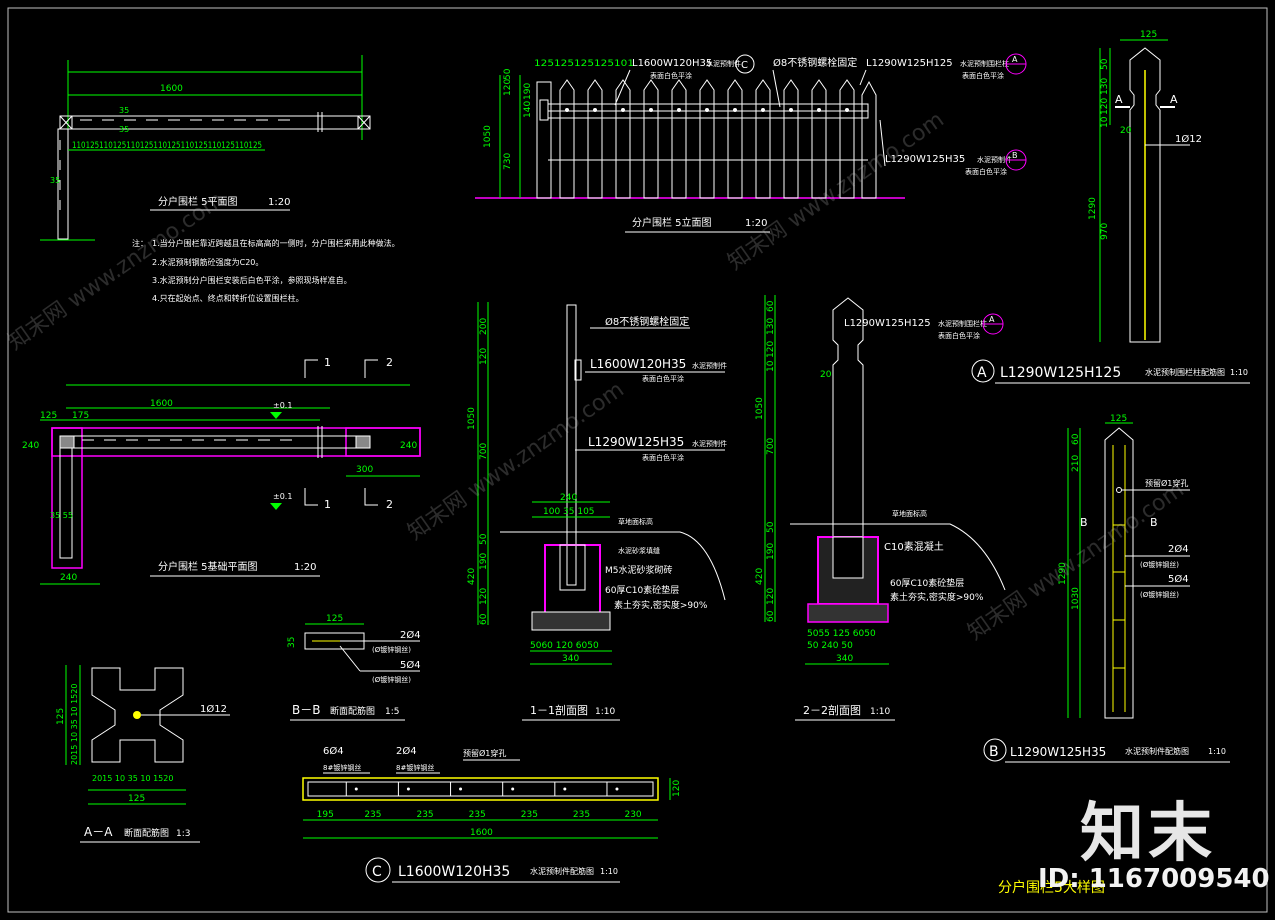 The image size is (1275, 920). What do you see at coordinates (484, 619) in the screenshot?
I see `s1-dim-60: 60` at bounding box center [484, 619].